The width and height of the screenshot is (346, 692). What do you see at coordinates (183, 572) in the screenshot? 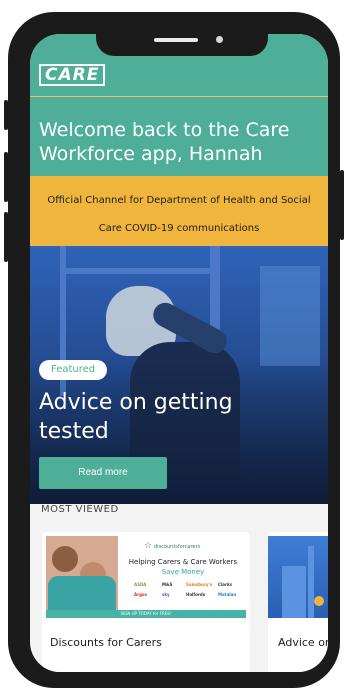
I see `thumb-subheadline: Save Money` at bounding box center [183, 572].